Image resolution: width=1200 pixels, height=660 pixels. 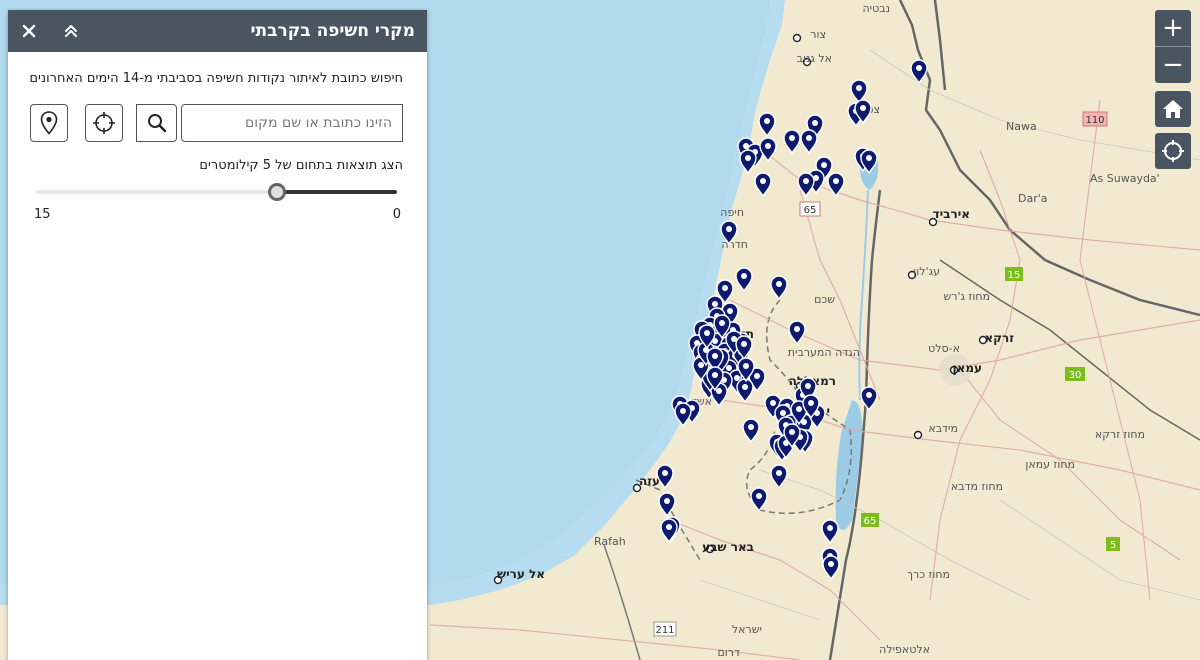 I want to click on map-label: שכם, so click(x=824, y=299).